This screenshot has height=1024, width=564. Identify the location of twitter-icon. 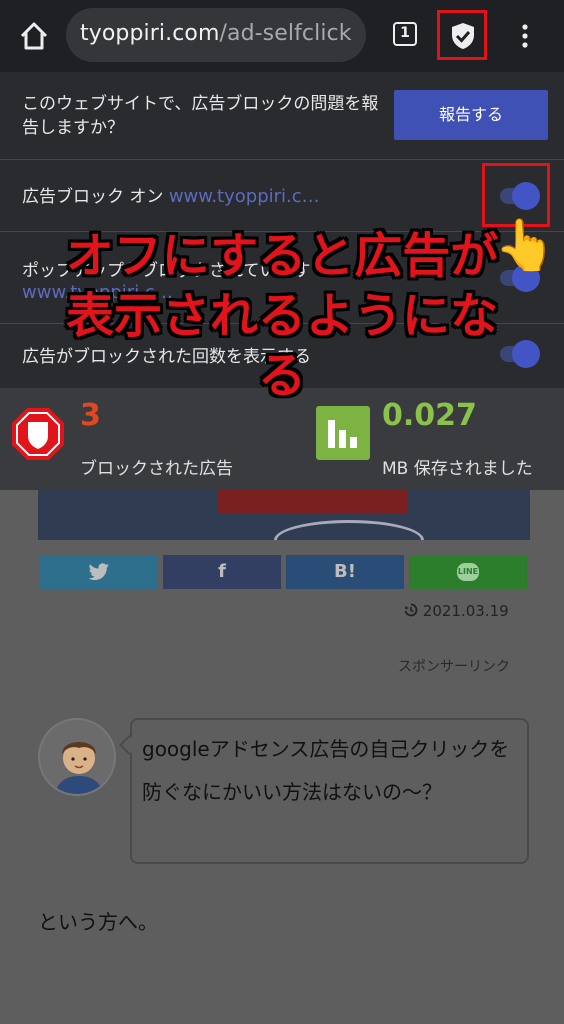
(98, 572).